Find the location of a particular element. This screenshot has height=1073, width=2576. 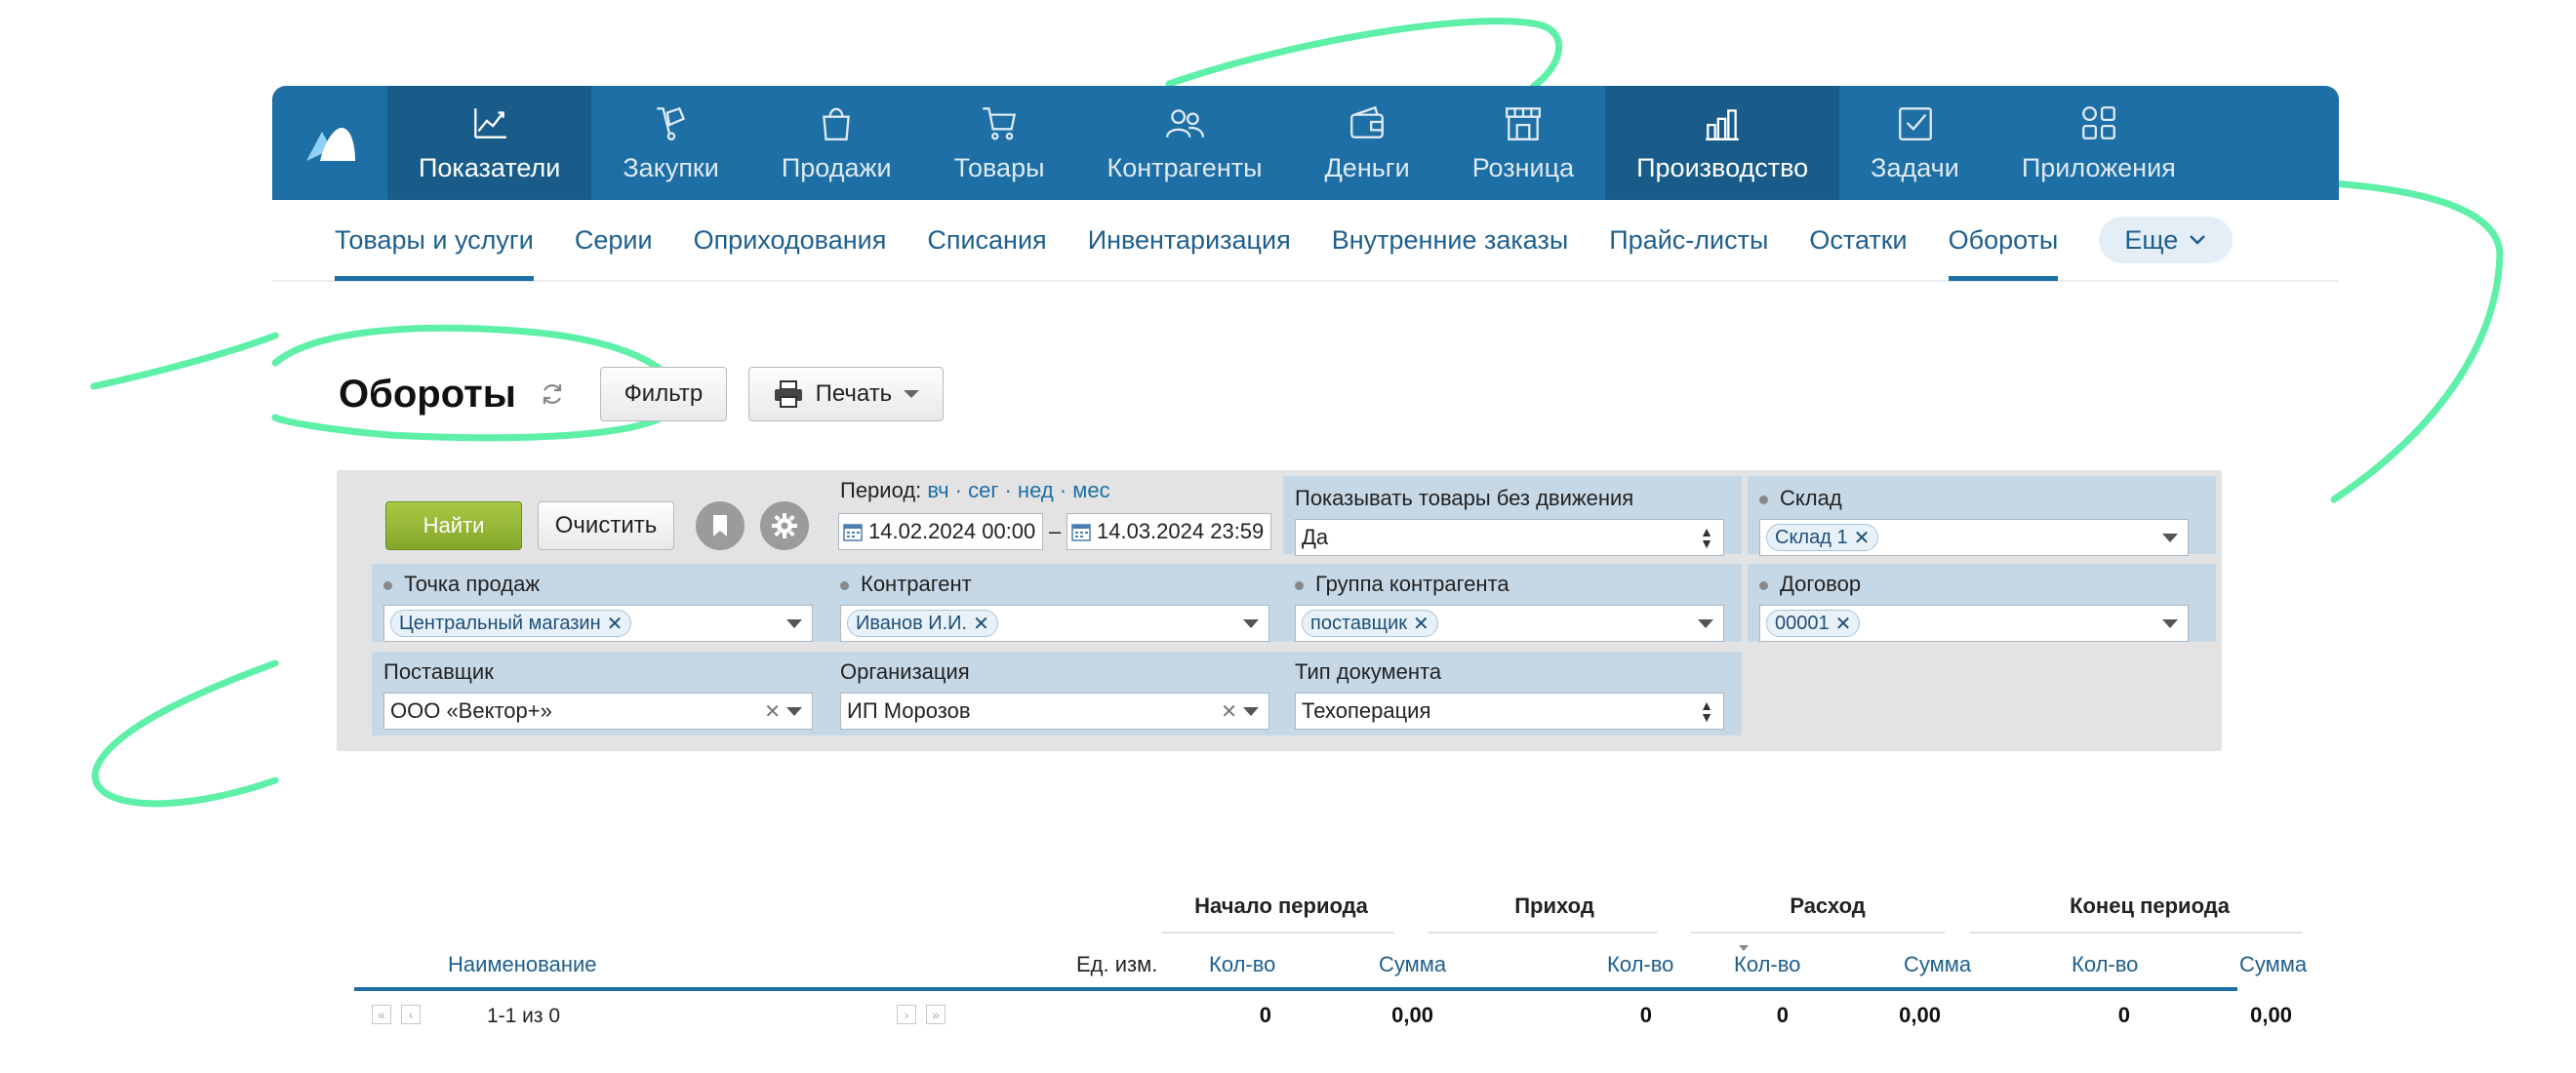

settings-button is located at coordinates (784, 525).